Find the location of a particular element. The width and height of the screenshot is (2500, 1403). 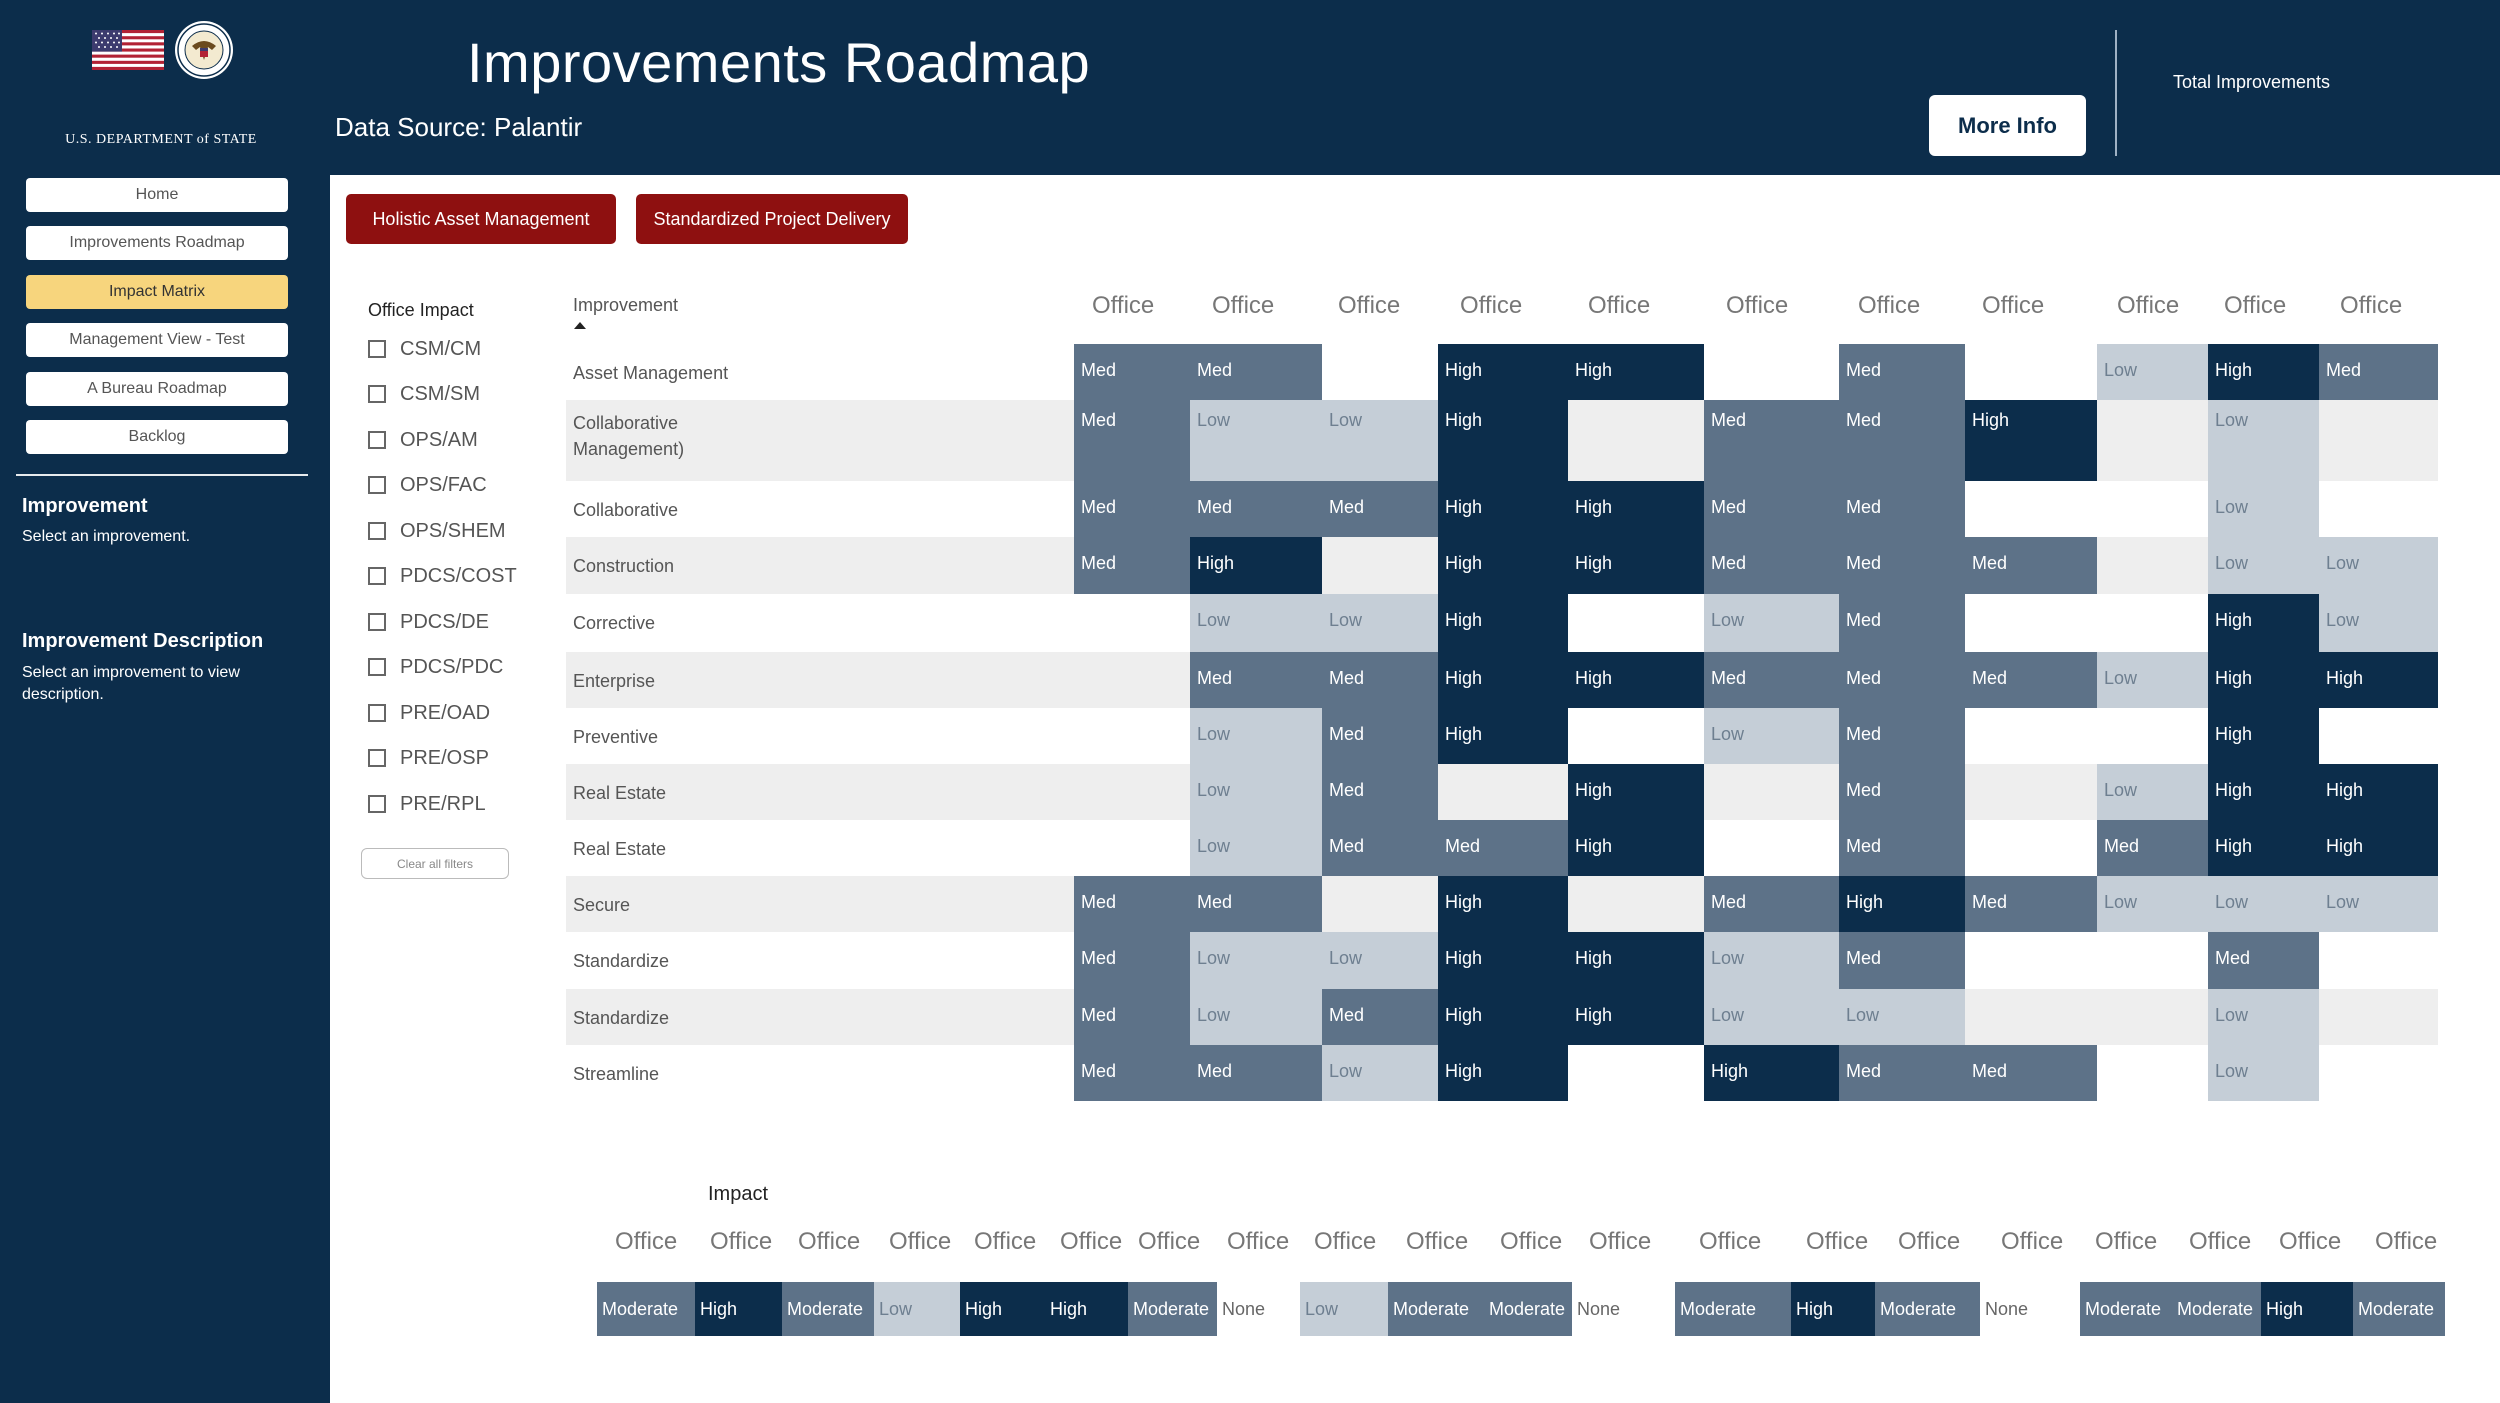

table-row: Real Estate Low Med High Med Low High High is located at coordinates (1502, 792).